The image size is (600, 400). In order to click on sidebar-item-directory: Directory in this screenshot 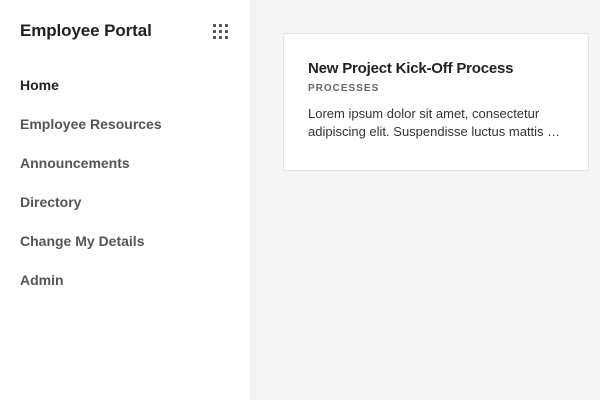, I will do `click(91, 211)`.